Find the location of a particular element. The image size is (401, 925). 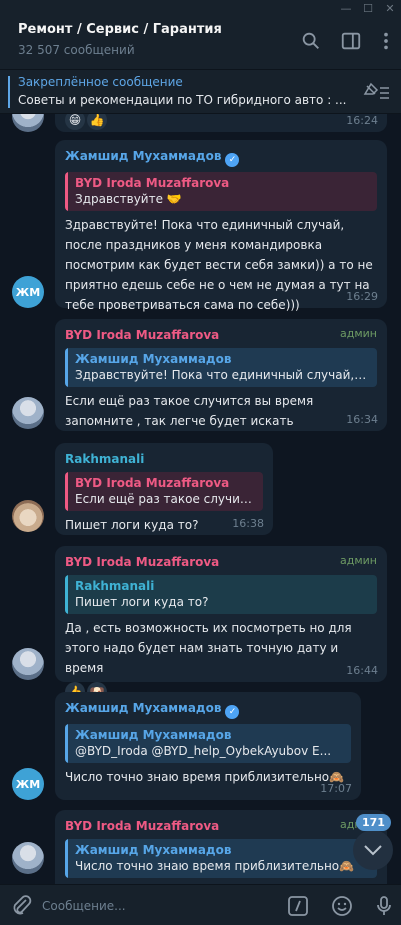

unread-count-badge: 171 is located at coordinates (373, 822).